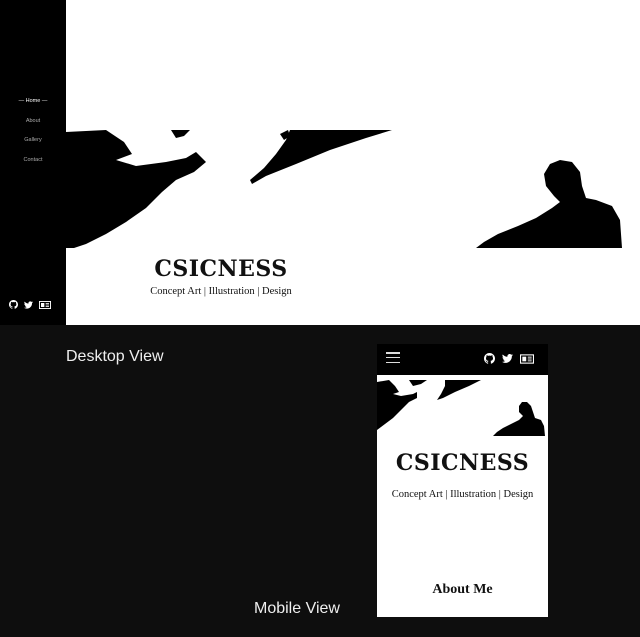 This screenshot has height=637, width=640. What do you see at coordinates (393, 357) in the screenshot?
I see `hamburger-icon` at bounding box center [393, 357].